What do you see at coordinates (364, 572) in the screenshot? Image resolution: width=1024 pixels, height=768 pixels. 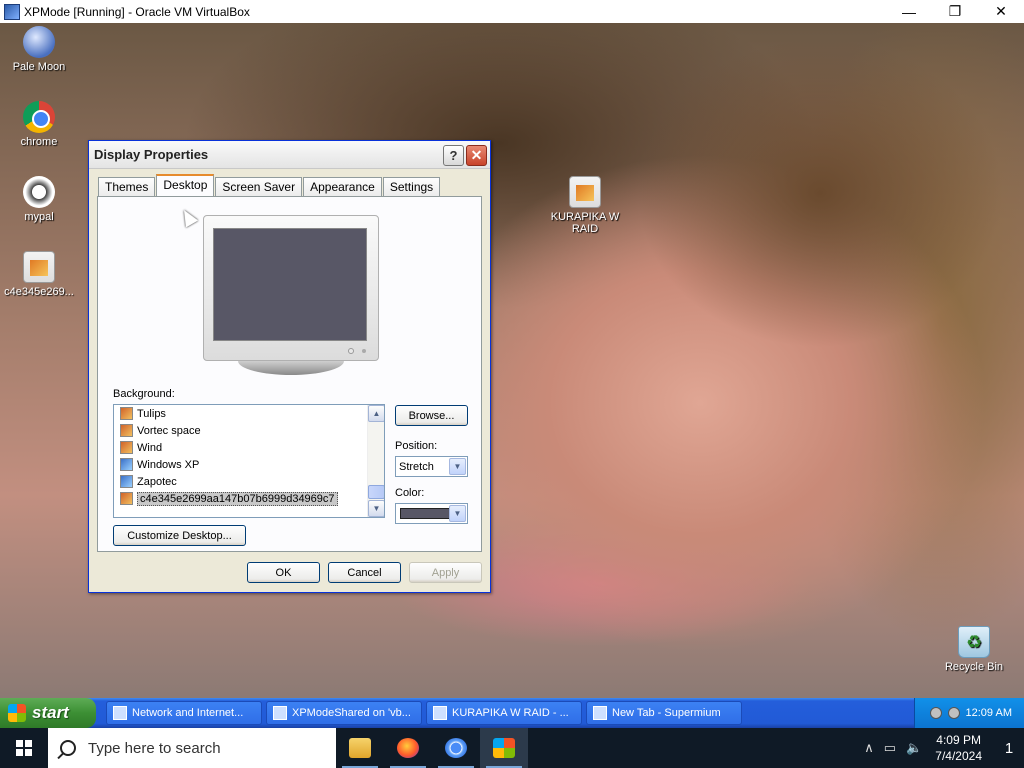 I see `cancel-button: Cancel` at bounding box center [364, 572].